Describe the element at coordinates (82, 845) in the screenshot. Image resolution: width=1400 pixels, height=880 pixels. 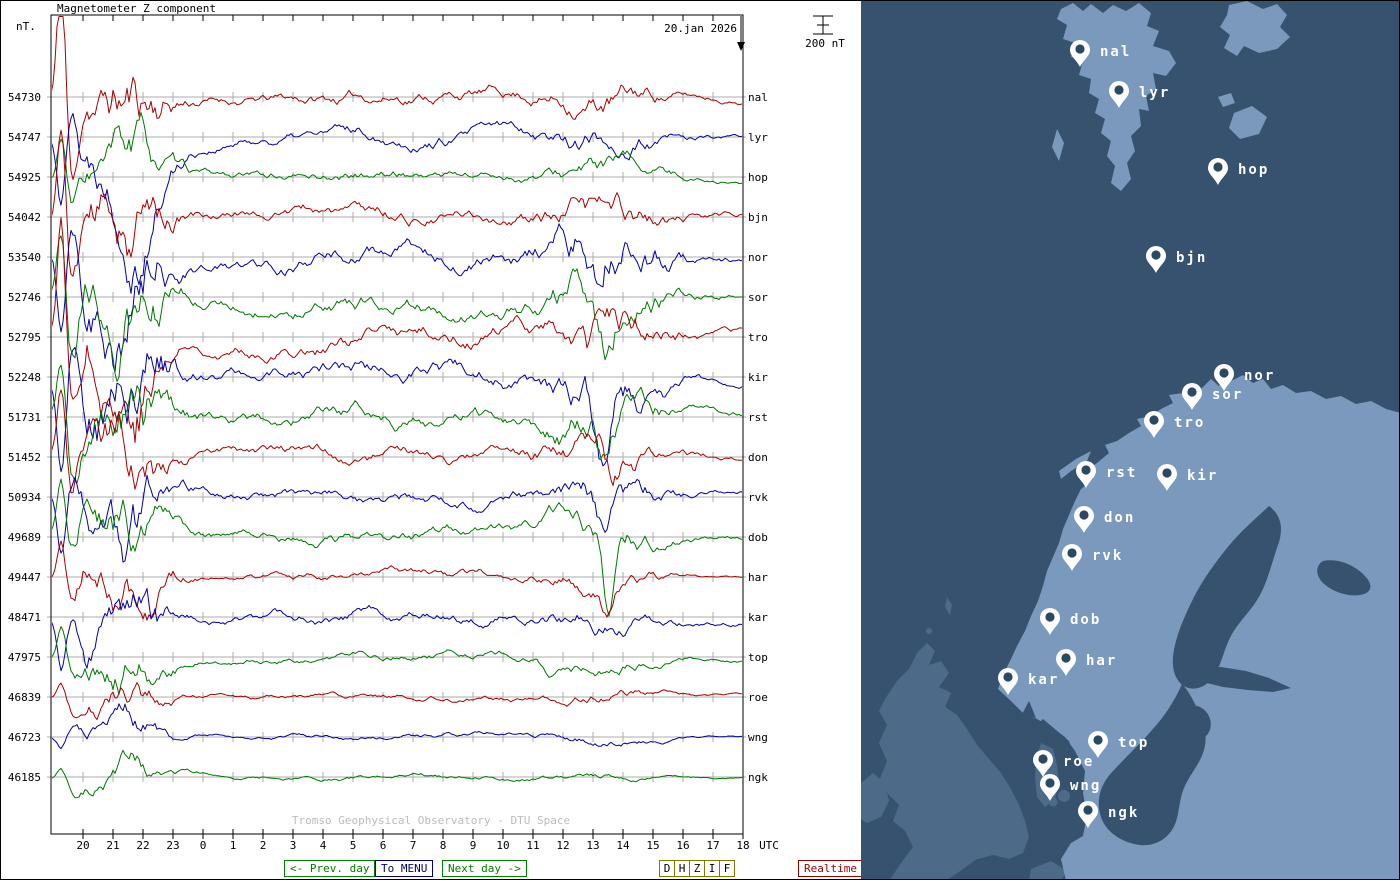
I see `x-axis-hour-label: 20` at that location.